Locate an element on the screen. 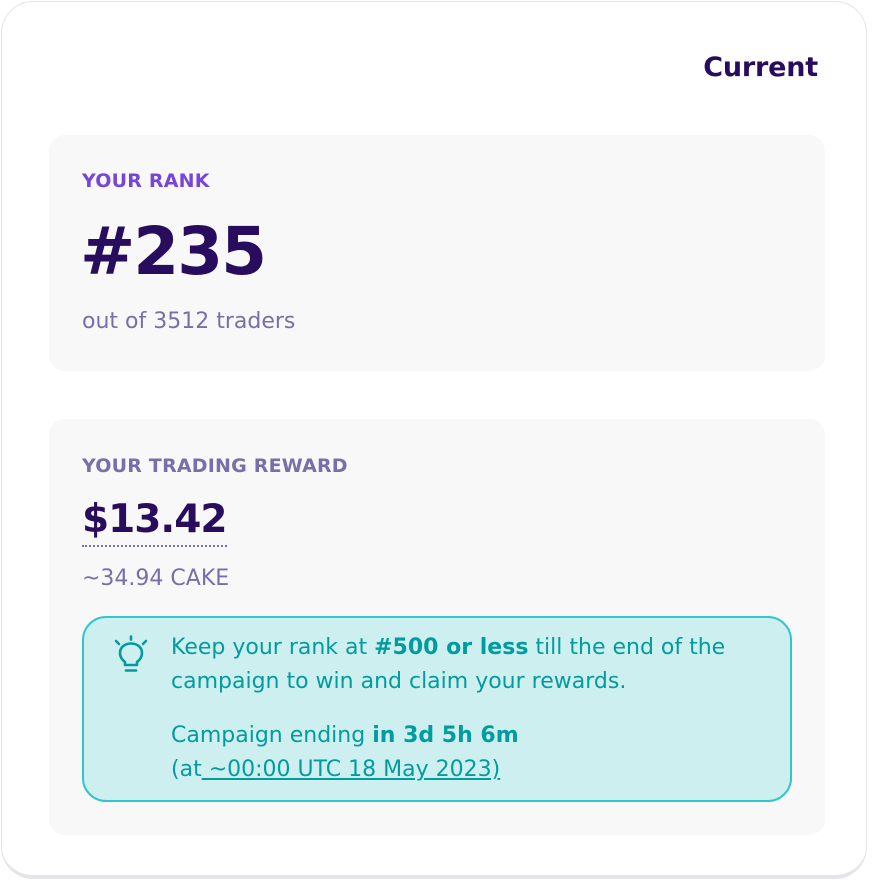 This screenshot has height=886, width=872. campaign-end-date-prefix: (at is located at coordinates (186, 769).